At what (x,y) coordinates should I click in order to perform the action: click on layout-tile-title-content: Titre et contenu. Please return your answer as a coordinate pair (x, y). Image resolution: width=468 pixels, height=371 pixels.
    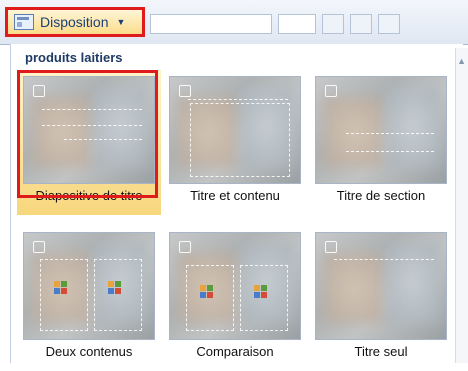
    Looking at the image, I should click on (235, 142).